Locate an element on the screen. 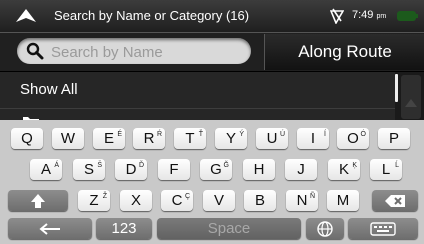  key-label: K is located at coordinates (343, 169).